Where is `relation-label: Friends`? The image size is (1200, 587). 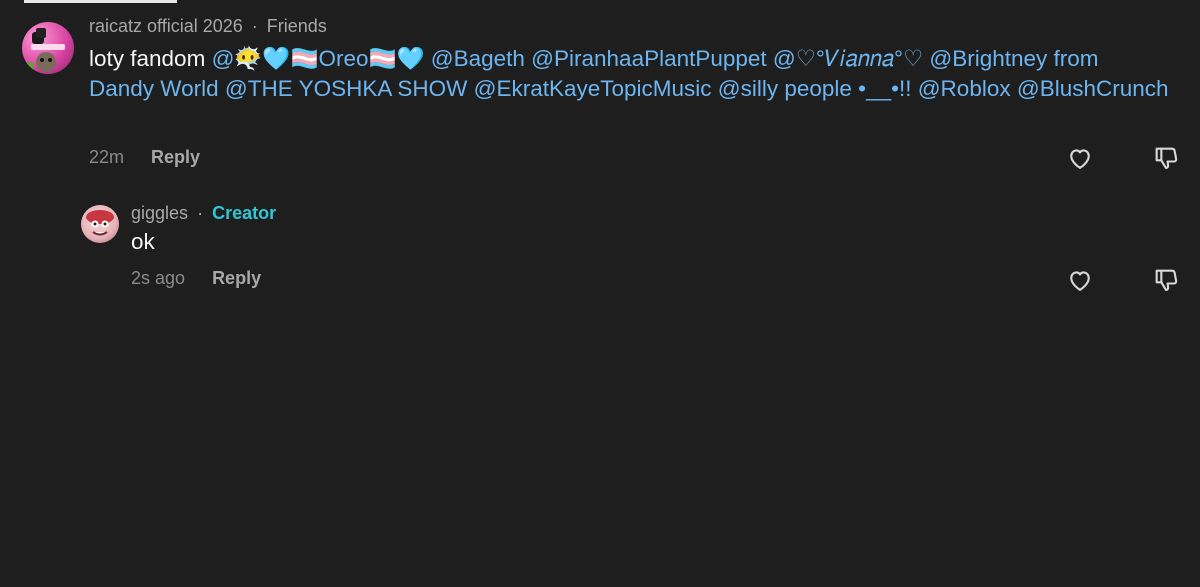
relation-label: Friends is located at coordinates (296, 26).